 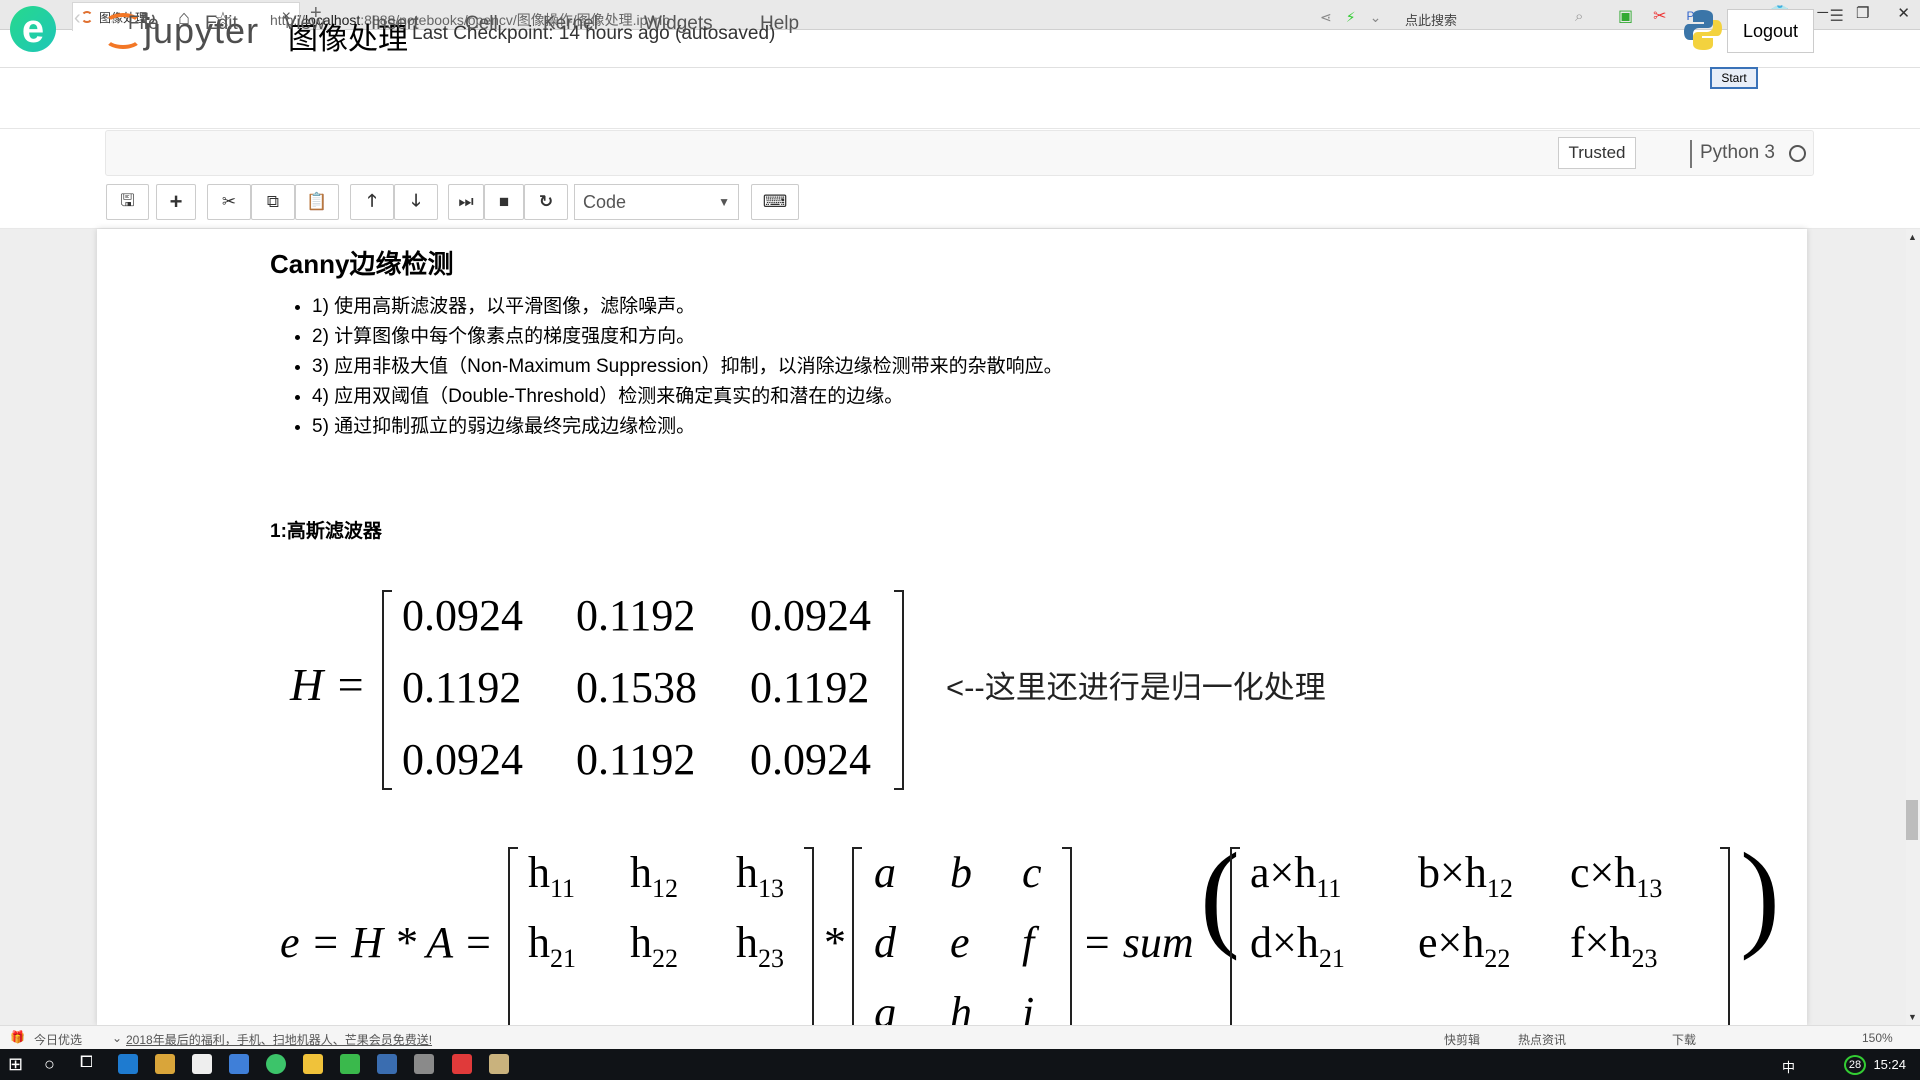 What do you see at coordinates (202, 1064) in the screenshot?
I see `mail-icon` at bounding box center [202, 1064].